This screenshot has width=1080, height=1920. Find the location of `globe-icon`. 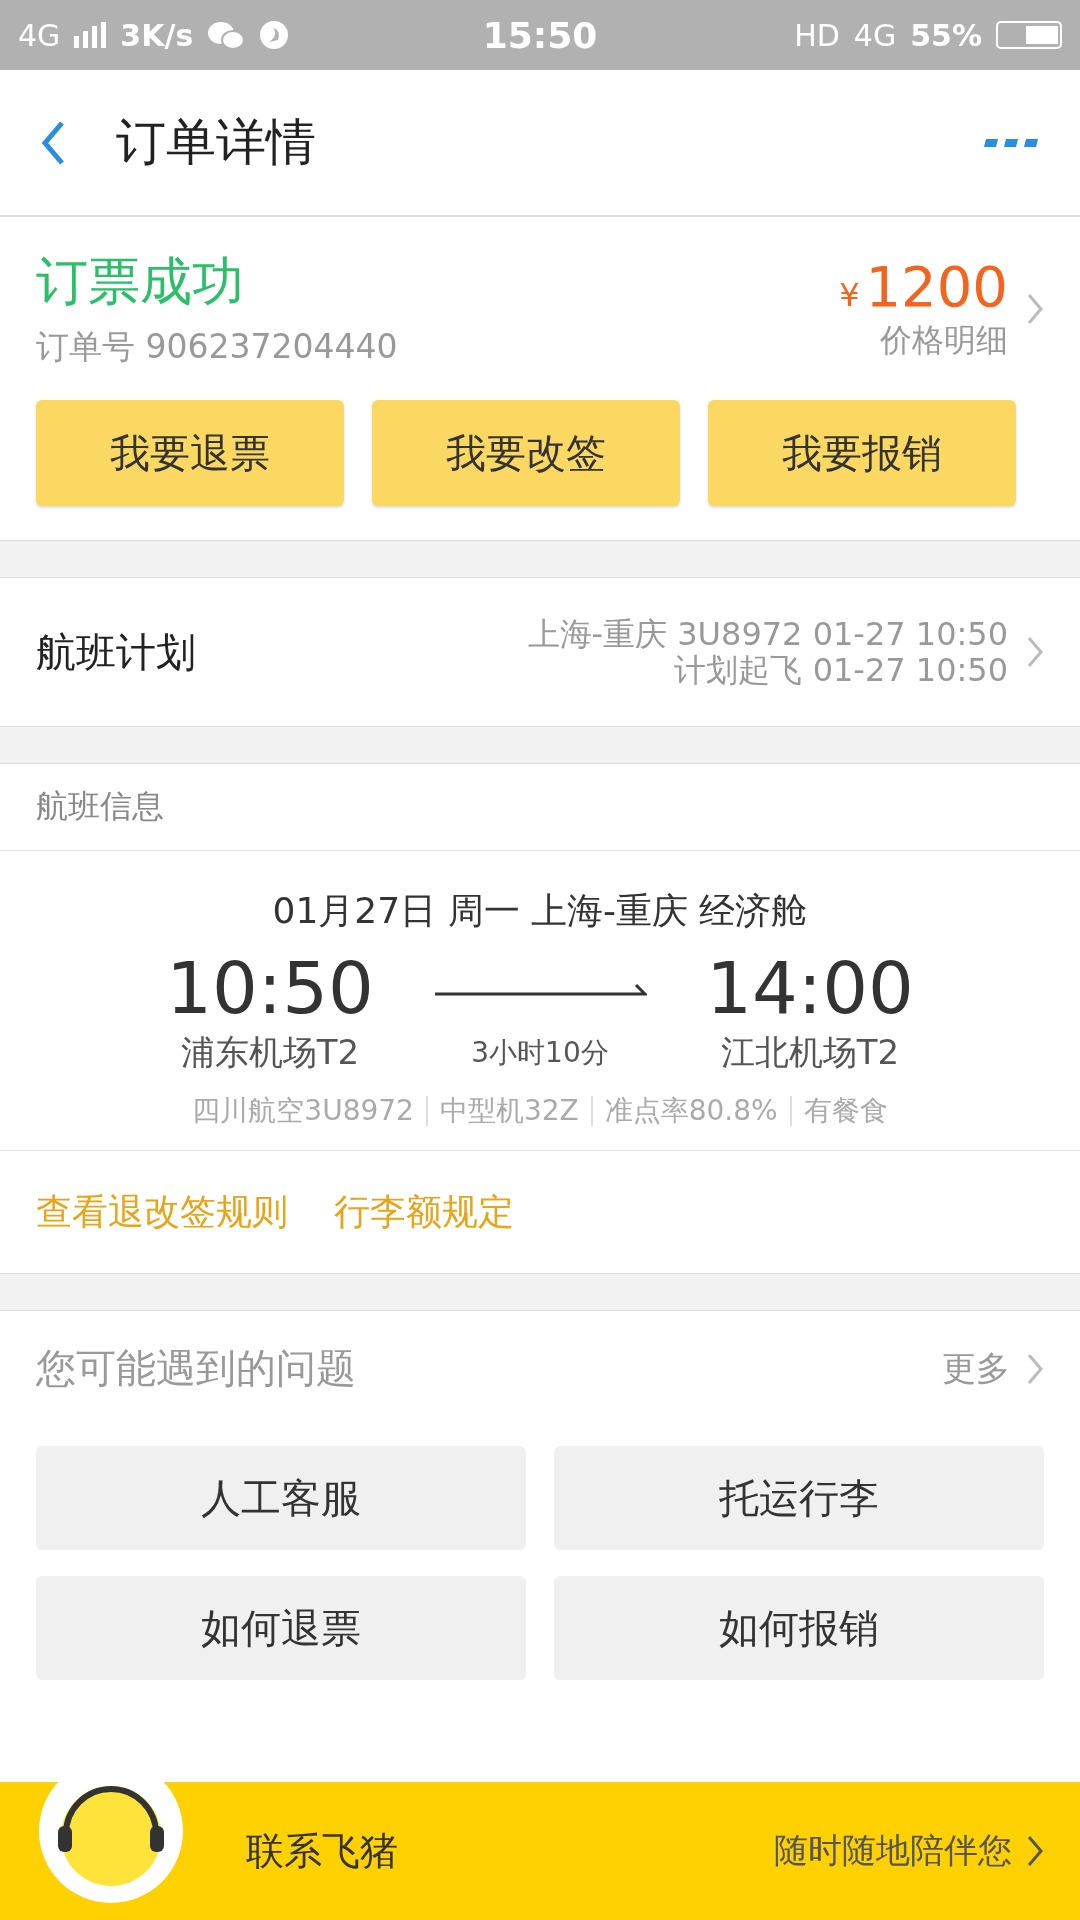

globe-icon is located at coordinates (274, 35).